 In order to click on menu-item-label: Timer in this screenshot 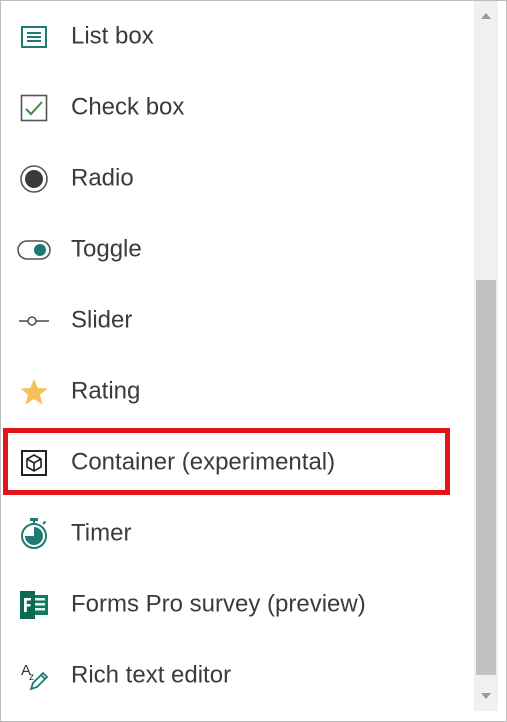, I will do `click(101, 532)`.